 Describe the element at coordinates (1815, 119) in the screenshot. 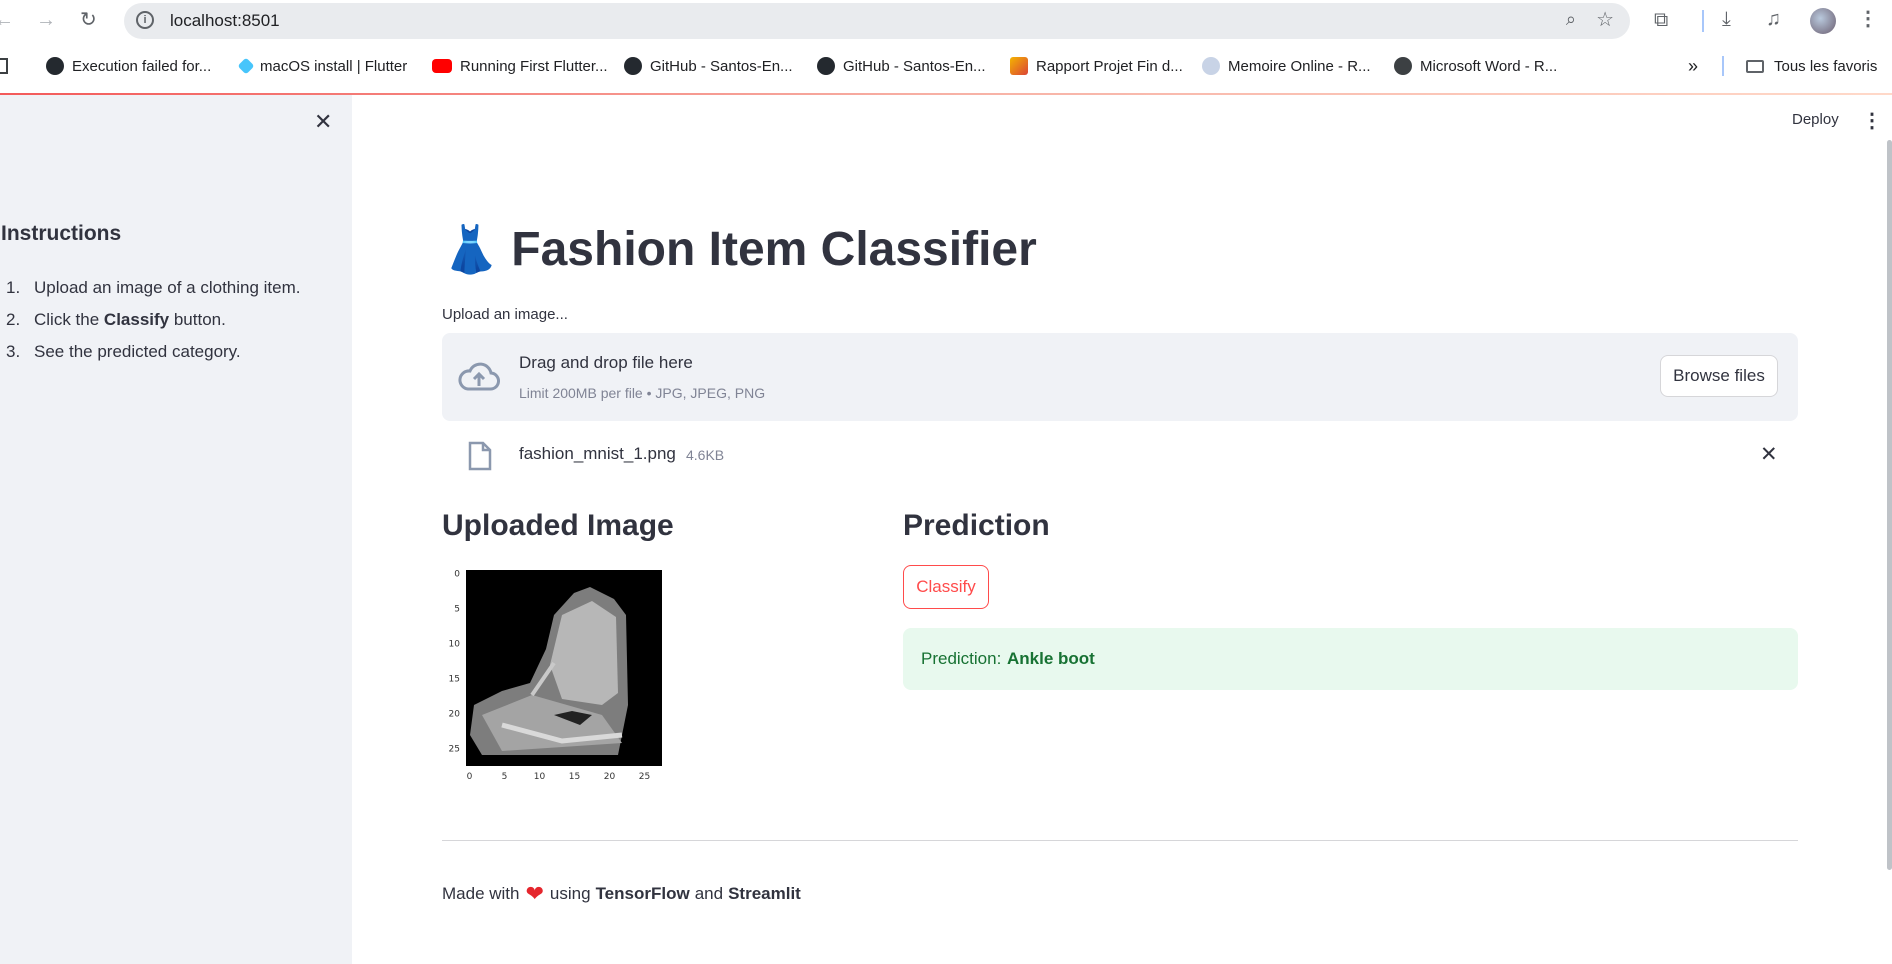

I see `deploy-button: Deploy` at that location.